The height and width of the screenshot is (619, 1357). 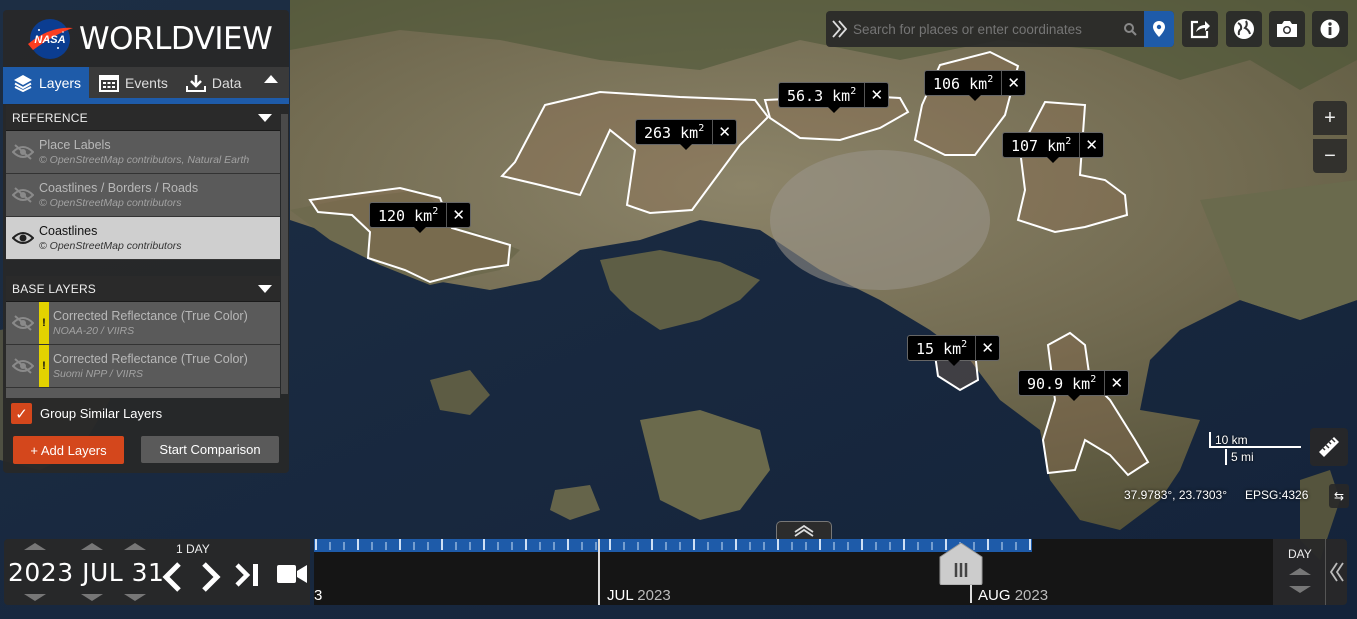 What do you see at coordinates (292, 574) in the screenshot?
I see `video-camera-icon` at bounding box center [292, 574].